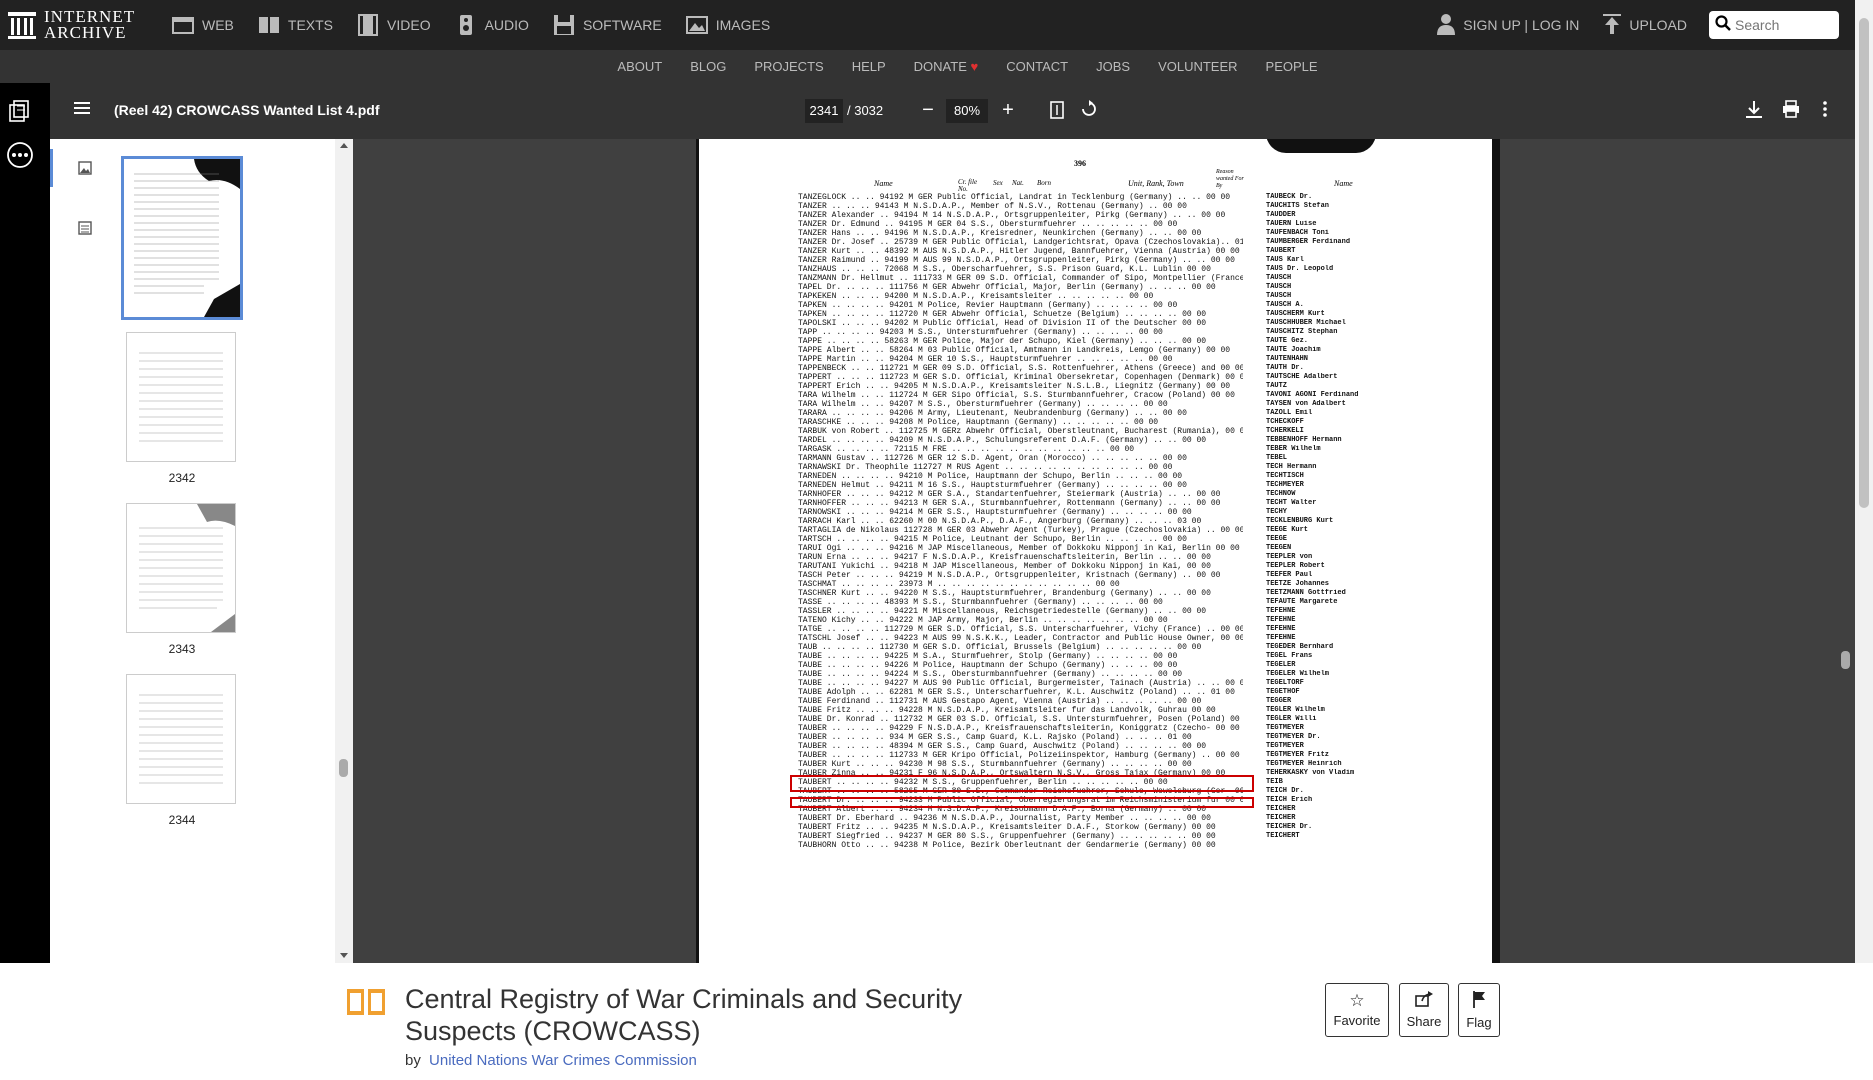 The width and height of the screenshot is (1873, 1080). I want to click on zoom-level: 80%, so click(967, 111).